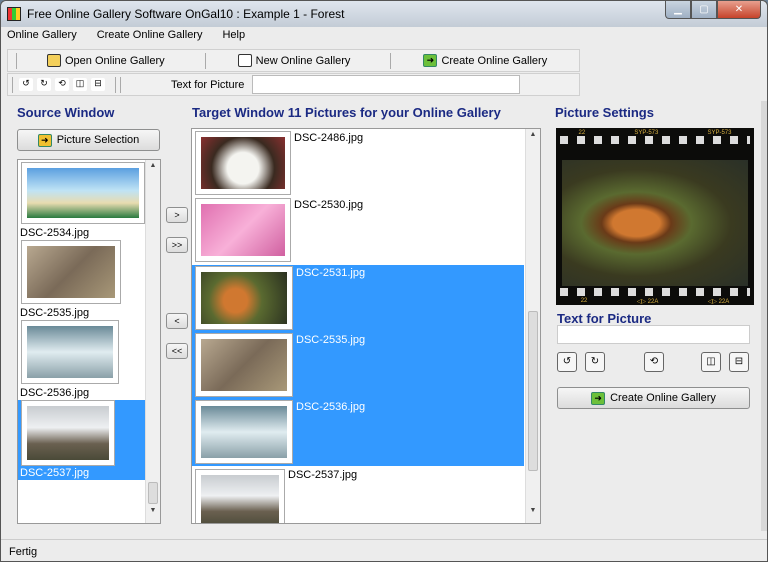  Describe the element at coordinates (764, 316) in the screenshot. I see `right-scrollbar` at that location.